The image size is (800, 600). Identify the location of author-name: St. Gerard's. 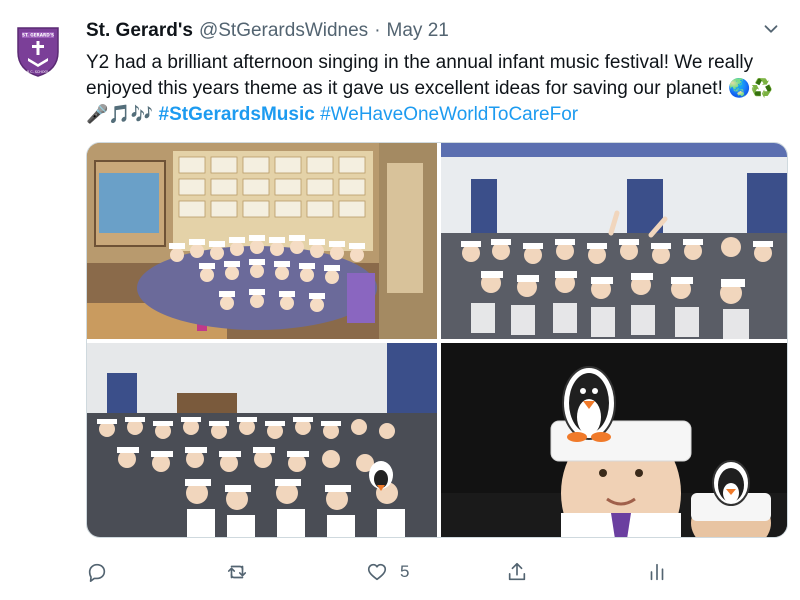
(139, 31).